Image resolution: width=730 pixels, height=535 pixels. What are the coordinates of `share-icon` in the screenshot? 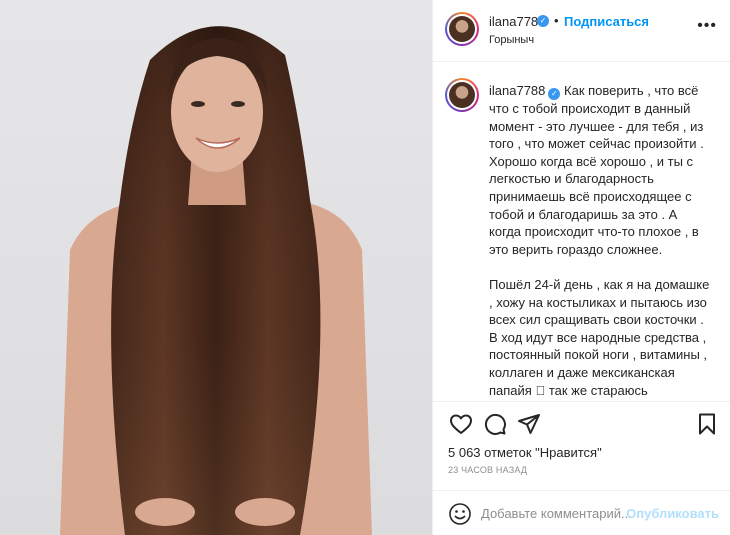 It's located at (529, 426).